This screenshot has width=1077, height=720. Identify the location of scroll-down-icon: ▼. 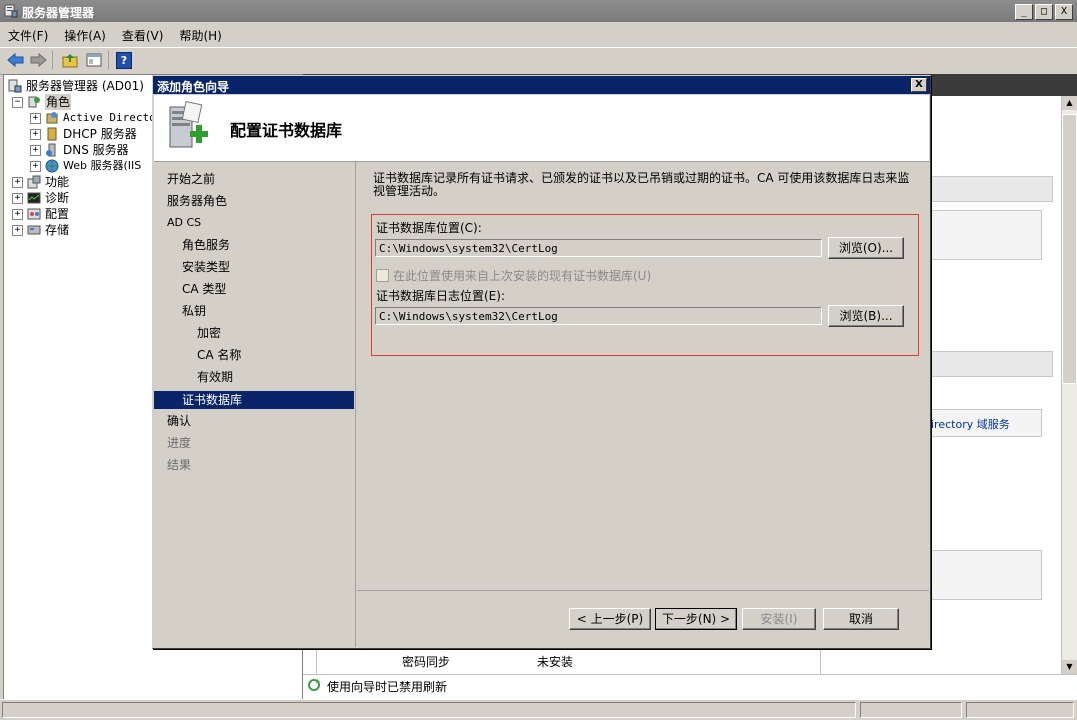
(1069, 667).